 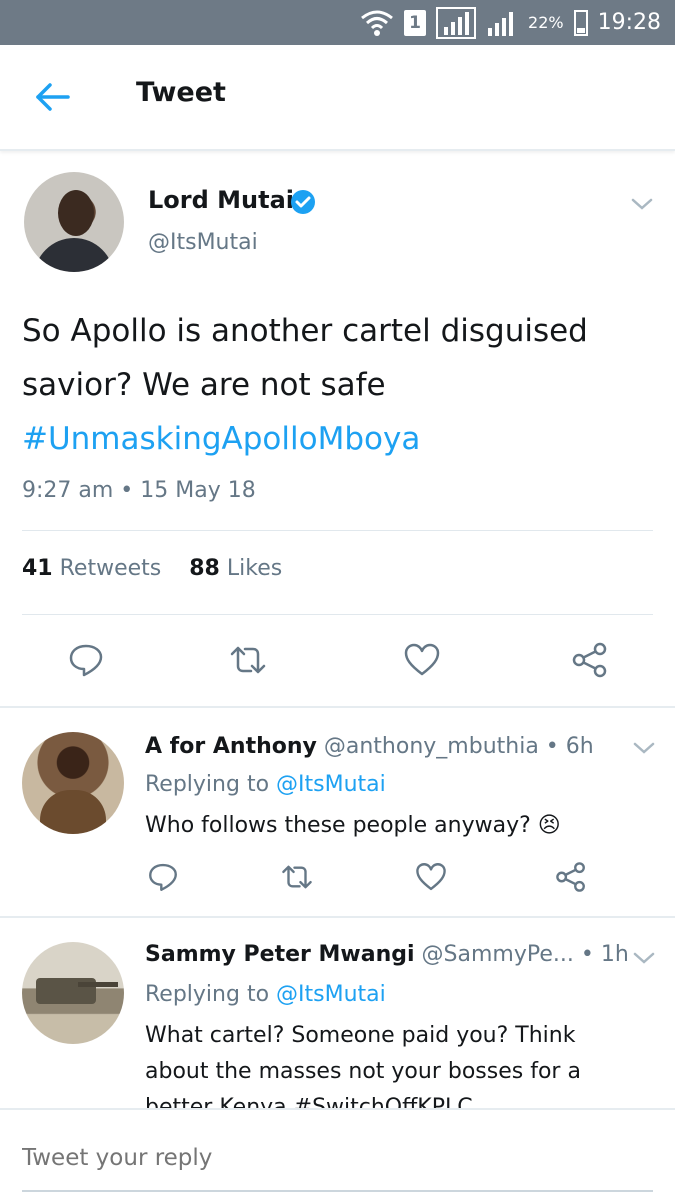 I want to click on wifi-icon, so click(x=377, y=23).